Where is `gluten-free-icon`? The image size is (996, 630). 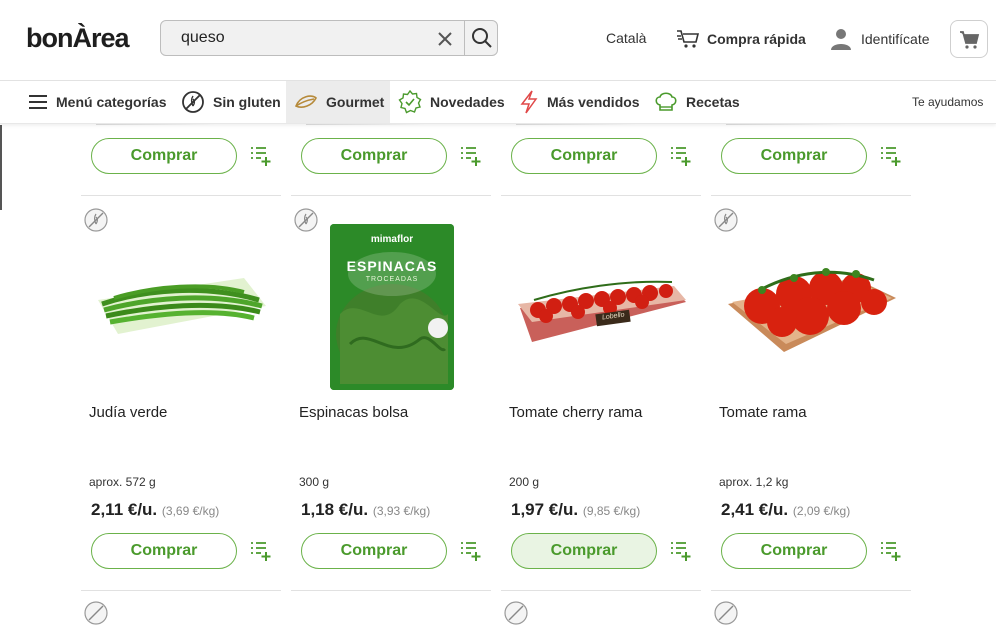 gluten-free-icon is located at coordinates (193, 102).